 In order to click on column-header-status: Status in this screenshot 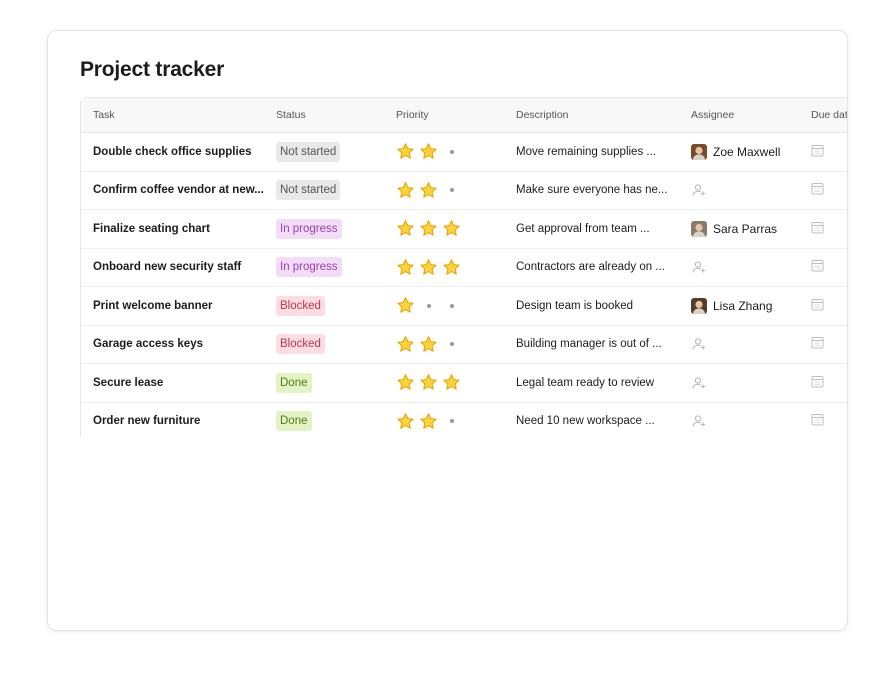, I will do `click(324, 115)`.